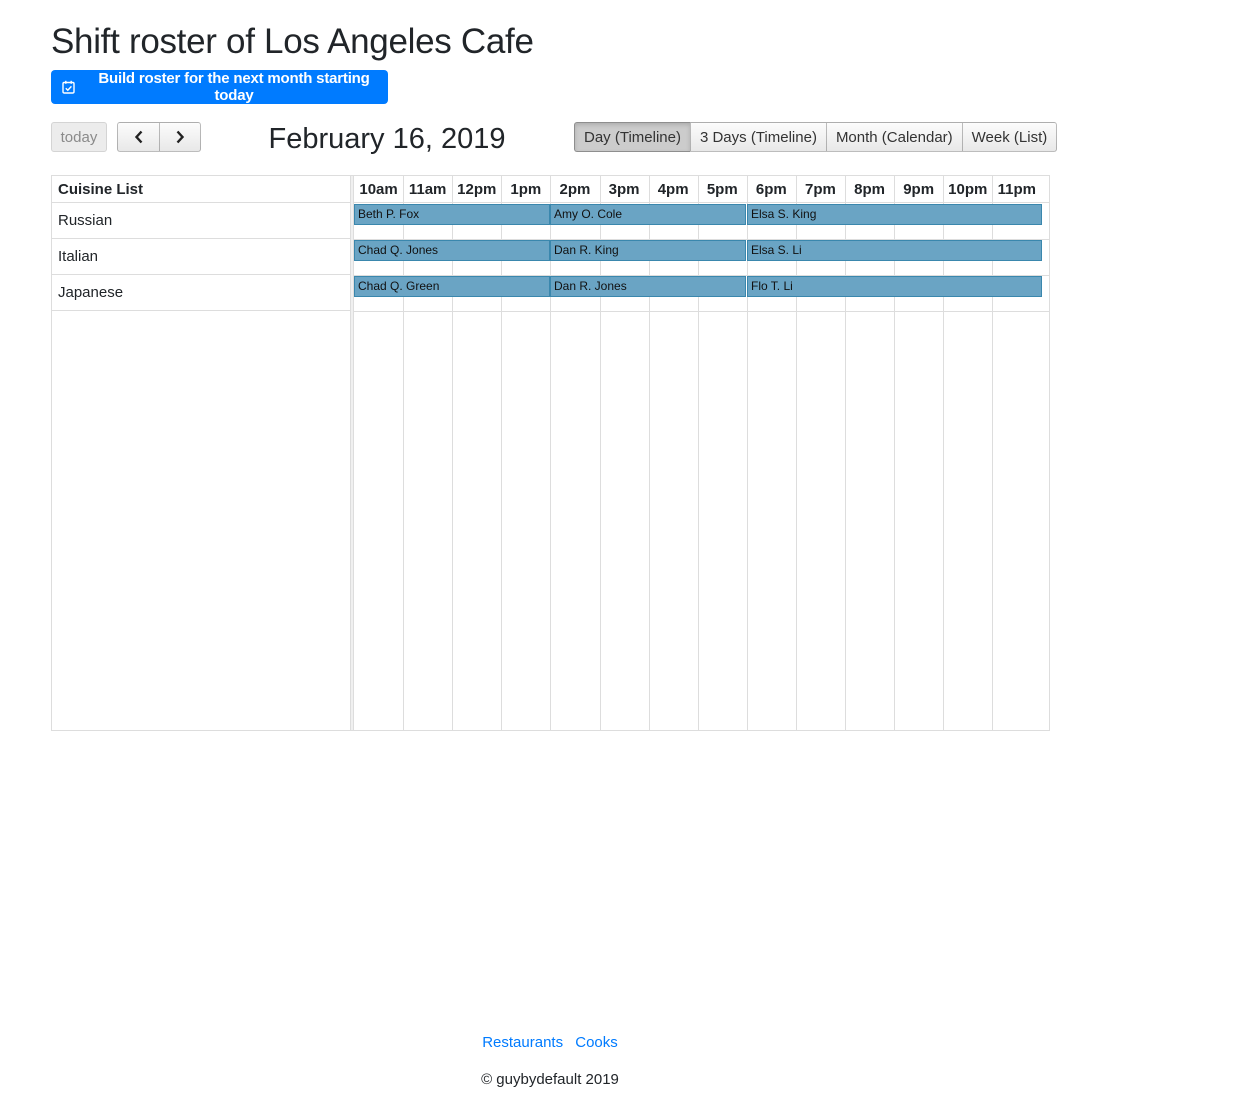 The image size is (1234, 1103). What do you see at coordinates (894, 214) in the screenshot?
I see `shift-event: Elsa S. King` at bounding box center [894, 214].